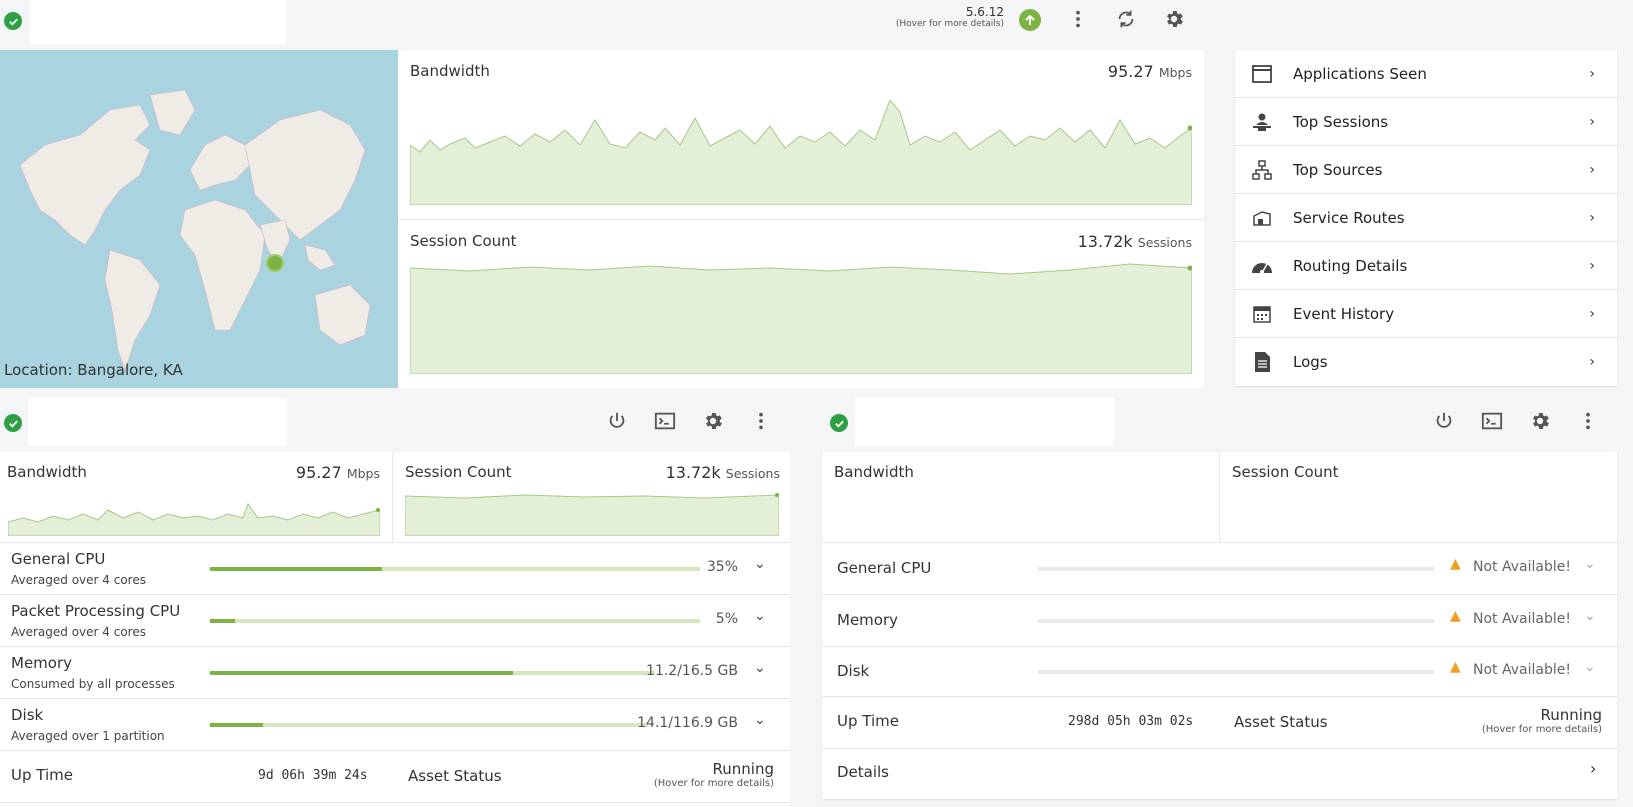 This screenshot has height=807, width=1633. What do you see at coordinates (195, 230) in the screenshot?
I see `world-map-land` at bounding box center [195, 230].